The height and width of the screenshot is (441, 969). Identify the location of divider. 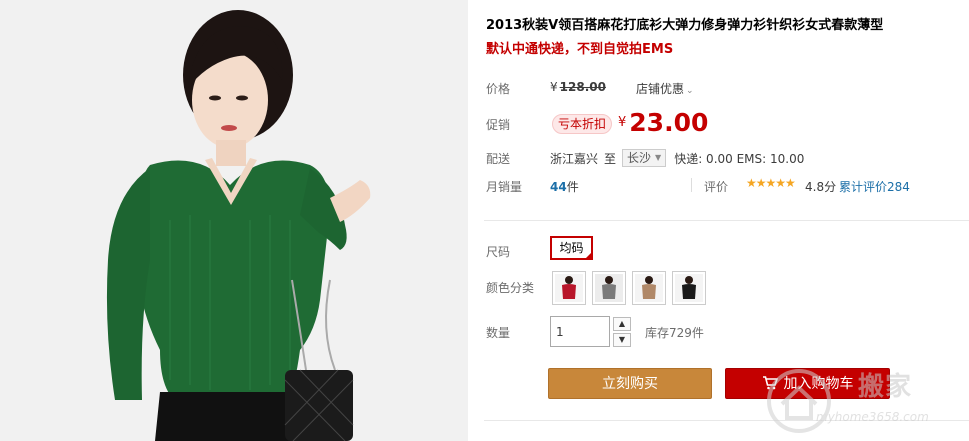
(691, 185).